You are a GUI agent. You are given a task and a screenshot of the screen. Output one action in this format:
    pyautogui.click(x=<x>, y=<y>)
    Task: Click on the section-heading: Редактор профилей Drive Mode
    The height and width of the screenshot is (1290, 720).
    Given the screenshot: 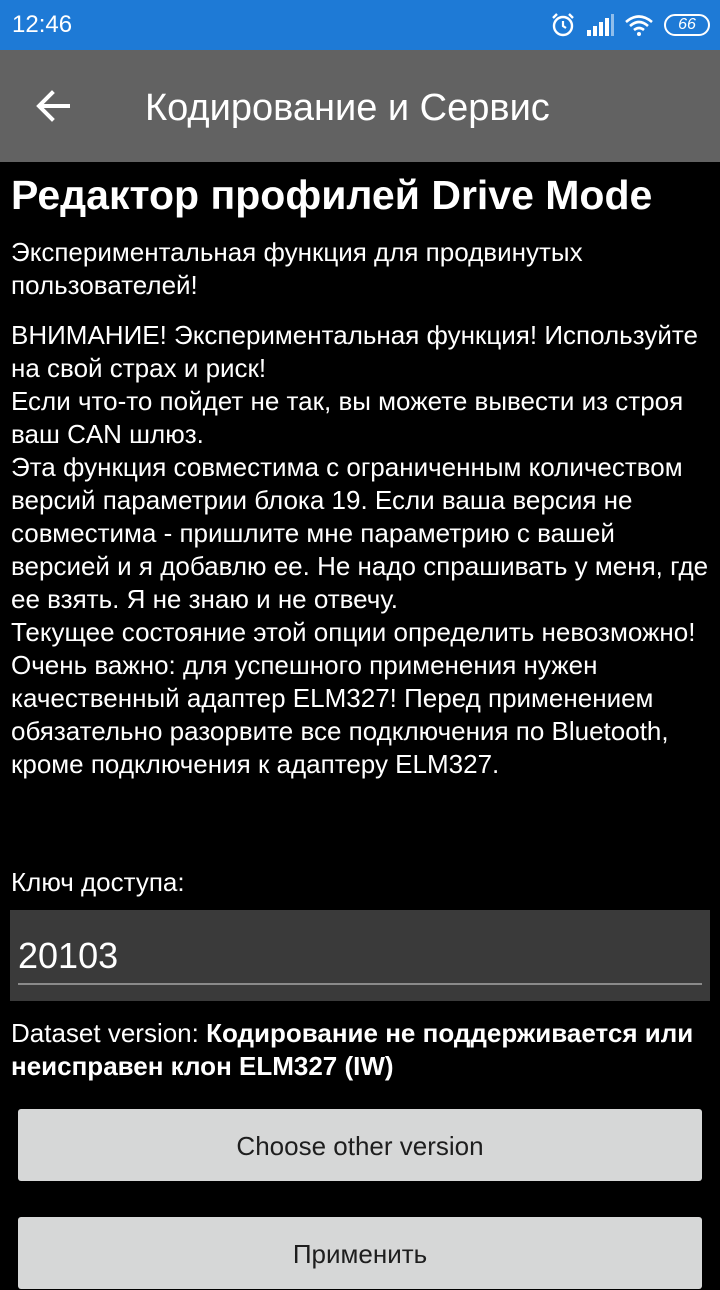 What is the action you would take?
    pyautogui.click(x=332, y=195)
    